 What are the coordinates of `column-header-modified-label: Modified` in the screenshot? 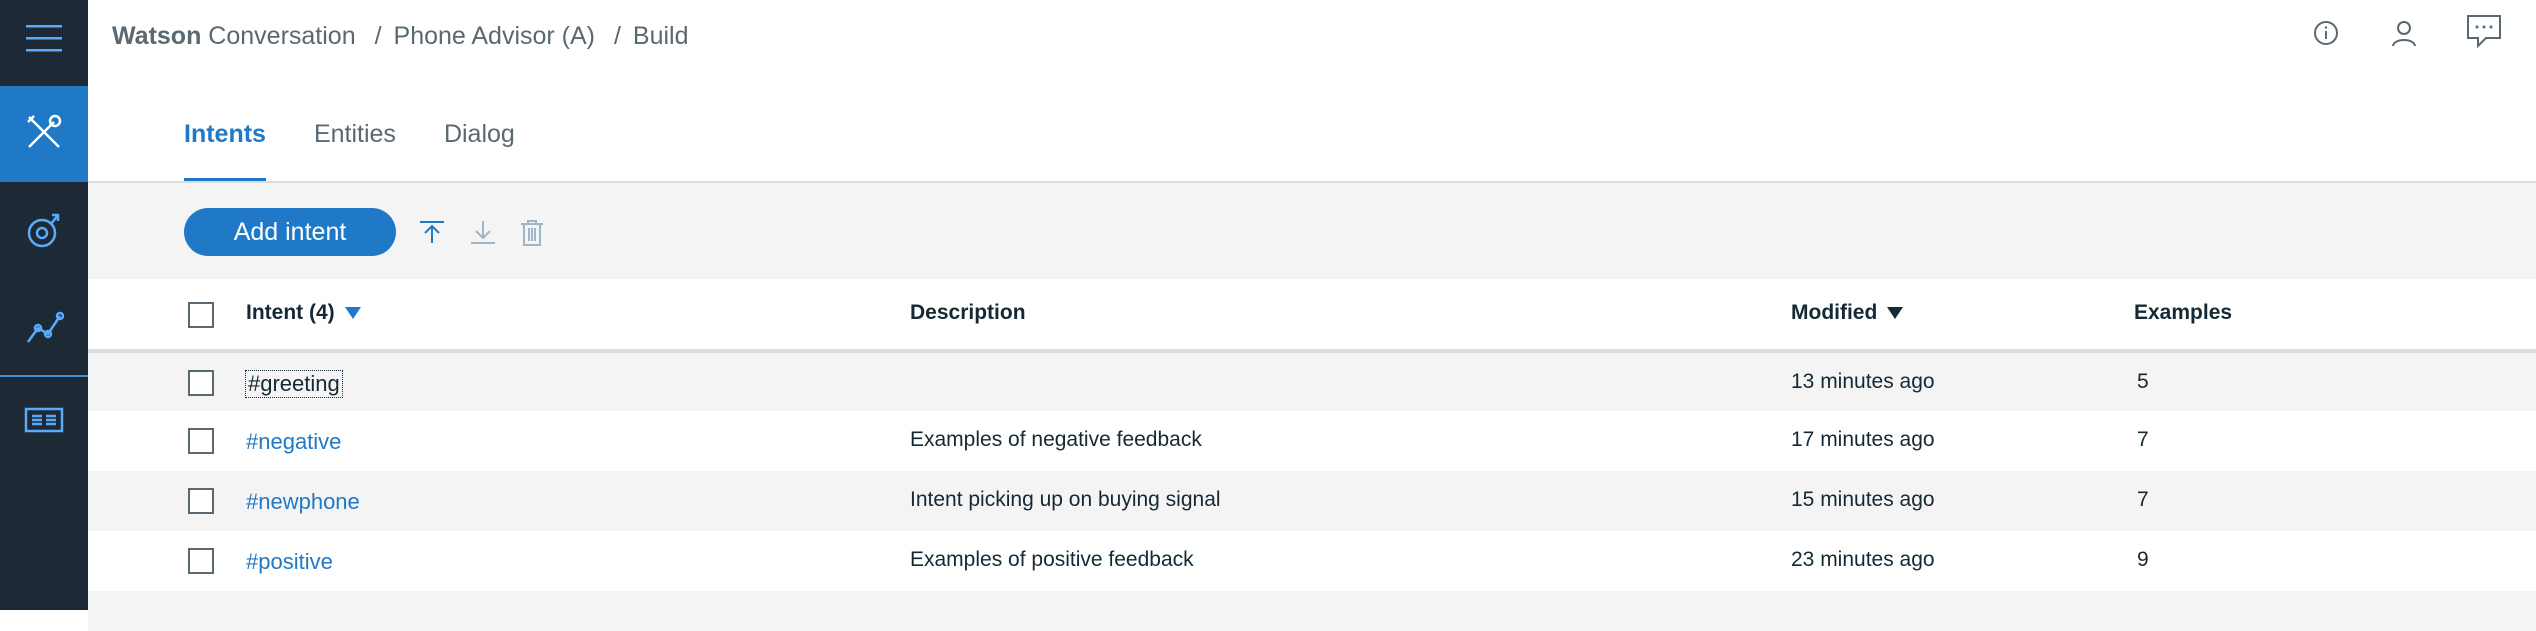 It's located at (1834, 312).